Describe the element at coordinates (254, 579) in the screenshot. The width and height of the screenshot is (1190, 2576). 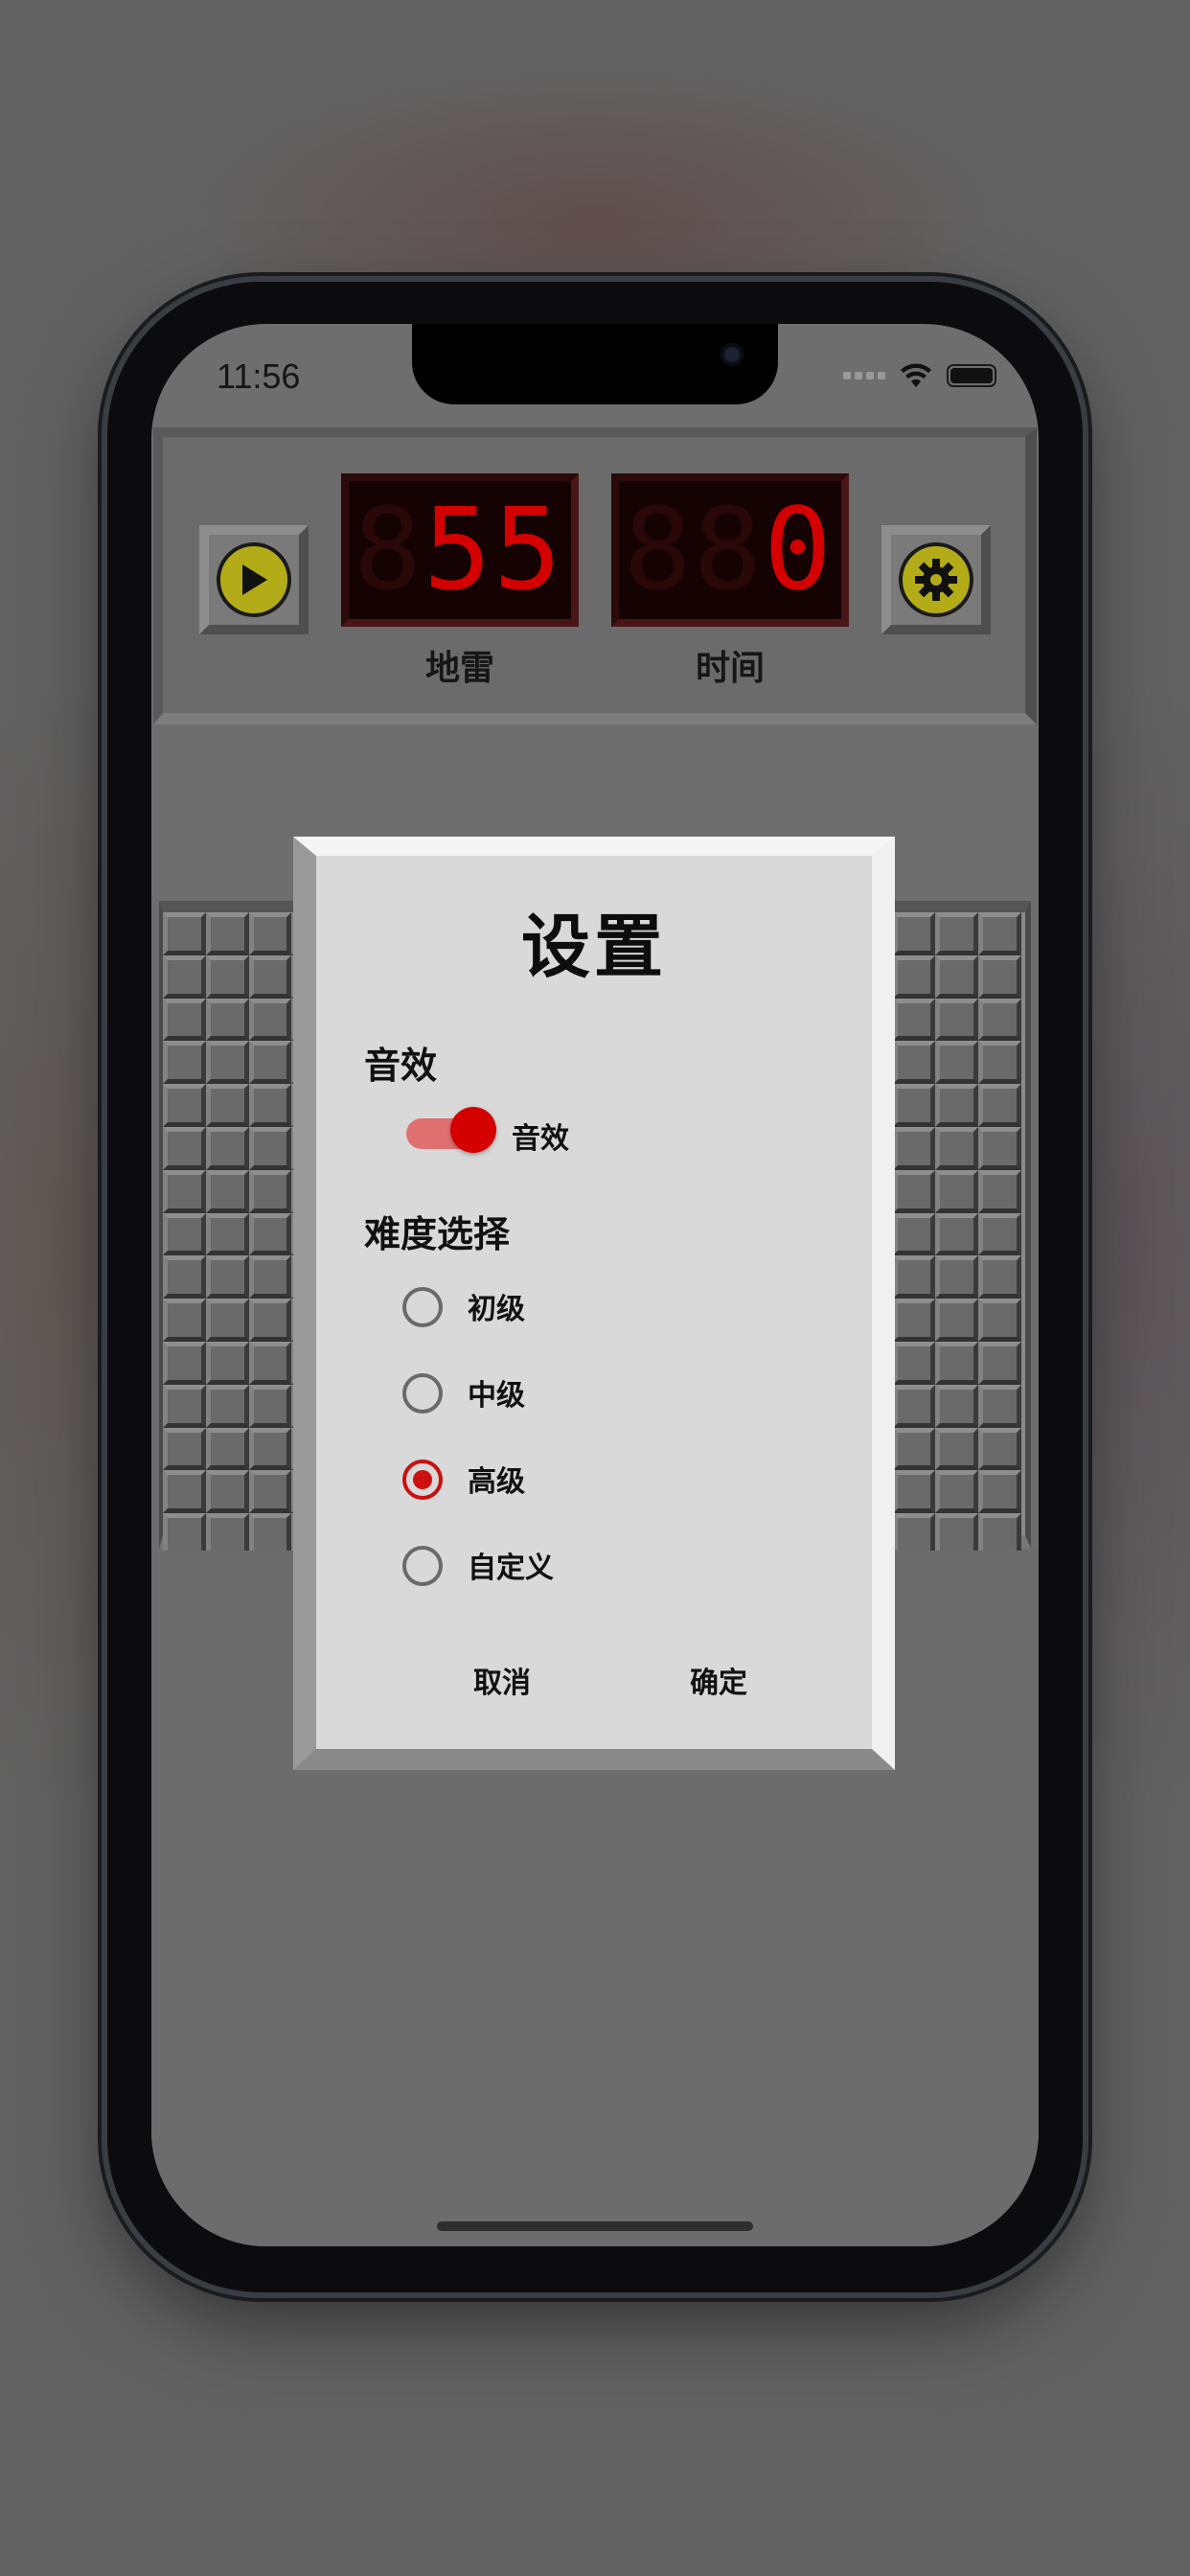
I see `start-button` at that location.